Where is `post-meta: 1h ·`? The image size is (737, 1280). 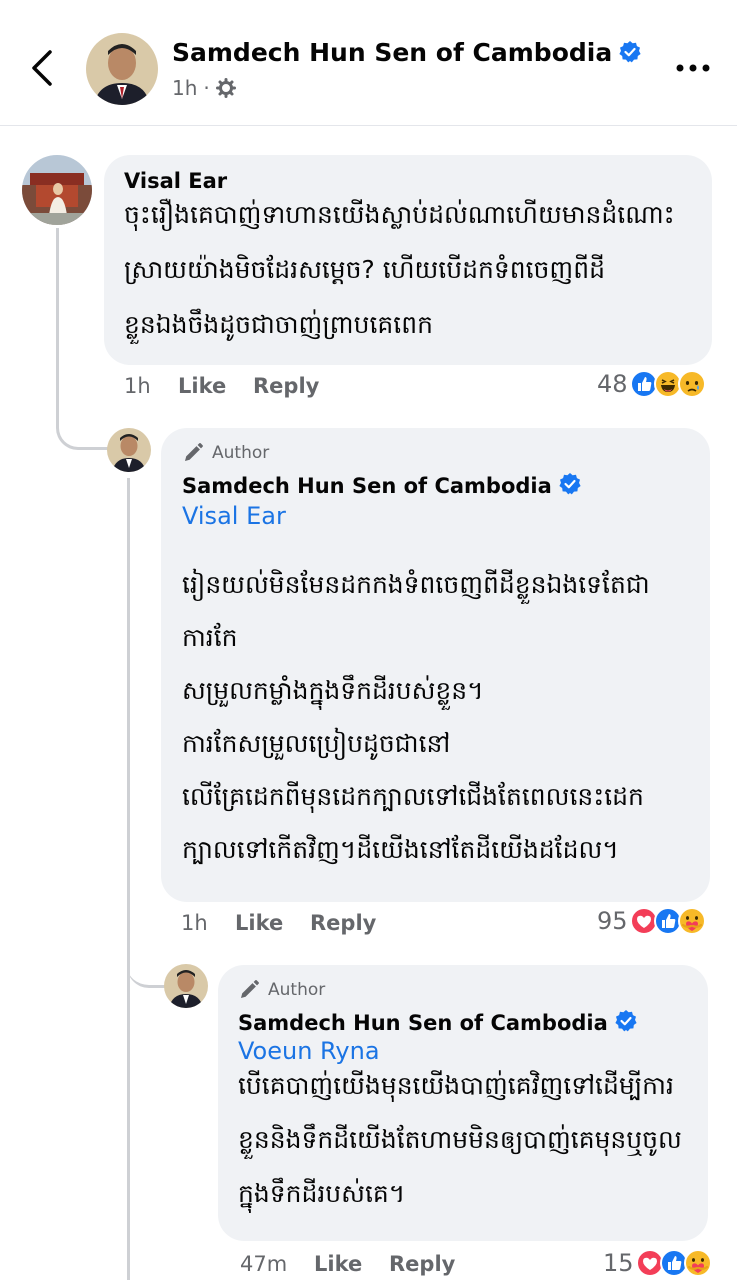 post-meta: 1h · is located at coordinates (204, 88).